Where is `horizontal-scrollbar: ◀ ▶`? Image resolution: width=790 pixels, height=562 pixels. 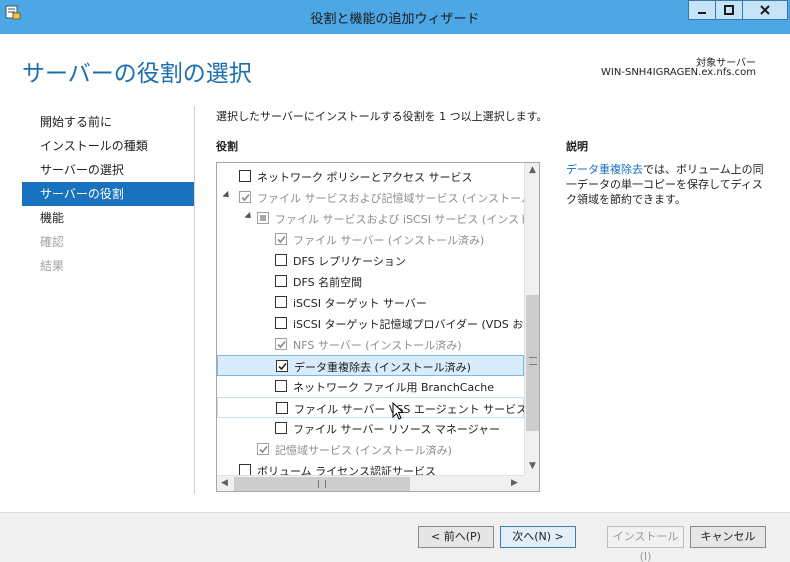 horizontal-scrollbar: ◀ ▶ is located at coordinates (370, 483).